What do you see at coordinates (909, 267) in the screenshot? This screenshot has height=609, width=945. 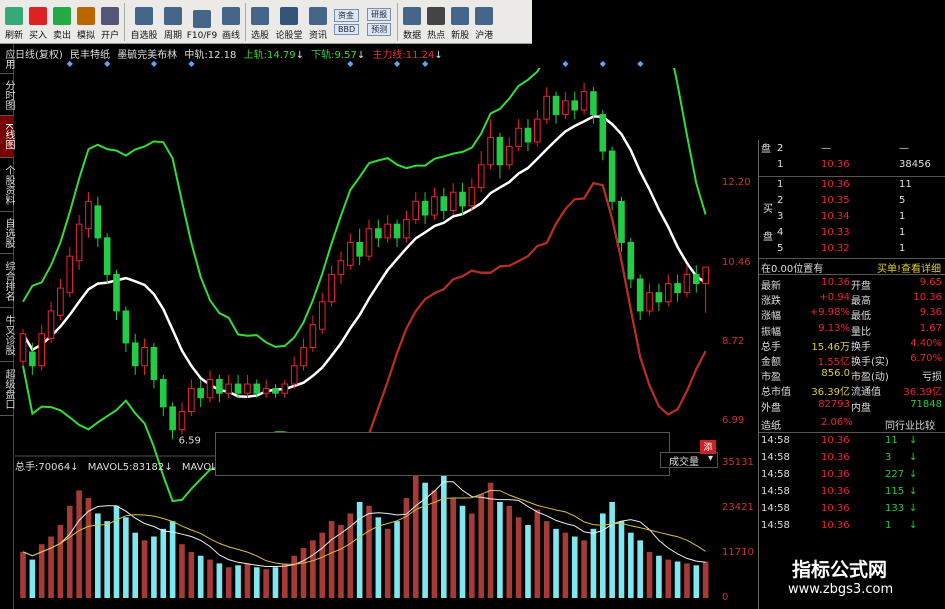 I see `detail-button: 买单!查看详细` at bounding box center [909, 267].